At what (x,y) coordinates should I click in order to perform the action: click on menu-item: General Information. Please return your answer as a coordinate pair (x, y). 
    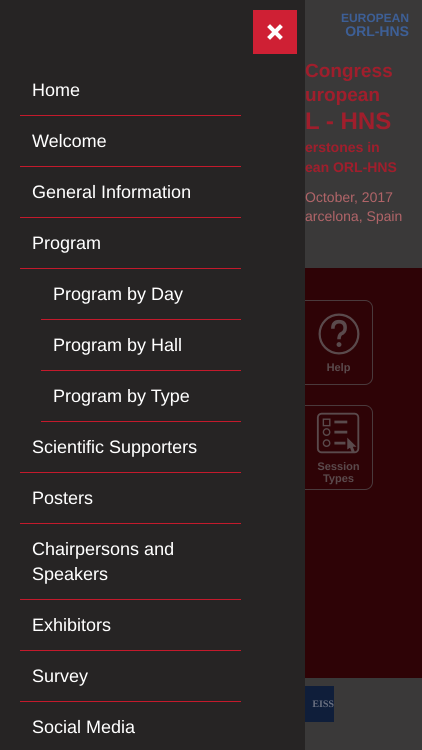
    Looking at the image, I should click on (130, 192).